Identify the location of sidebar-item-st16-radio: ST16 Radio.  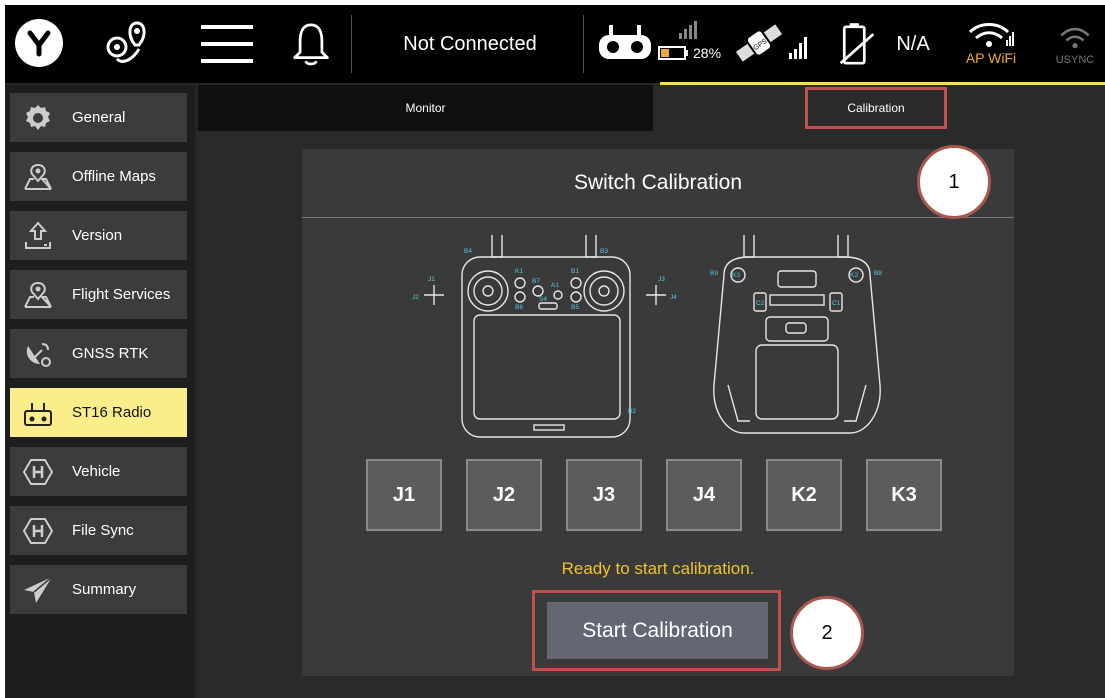
(98, 412).